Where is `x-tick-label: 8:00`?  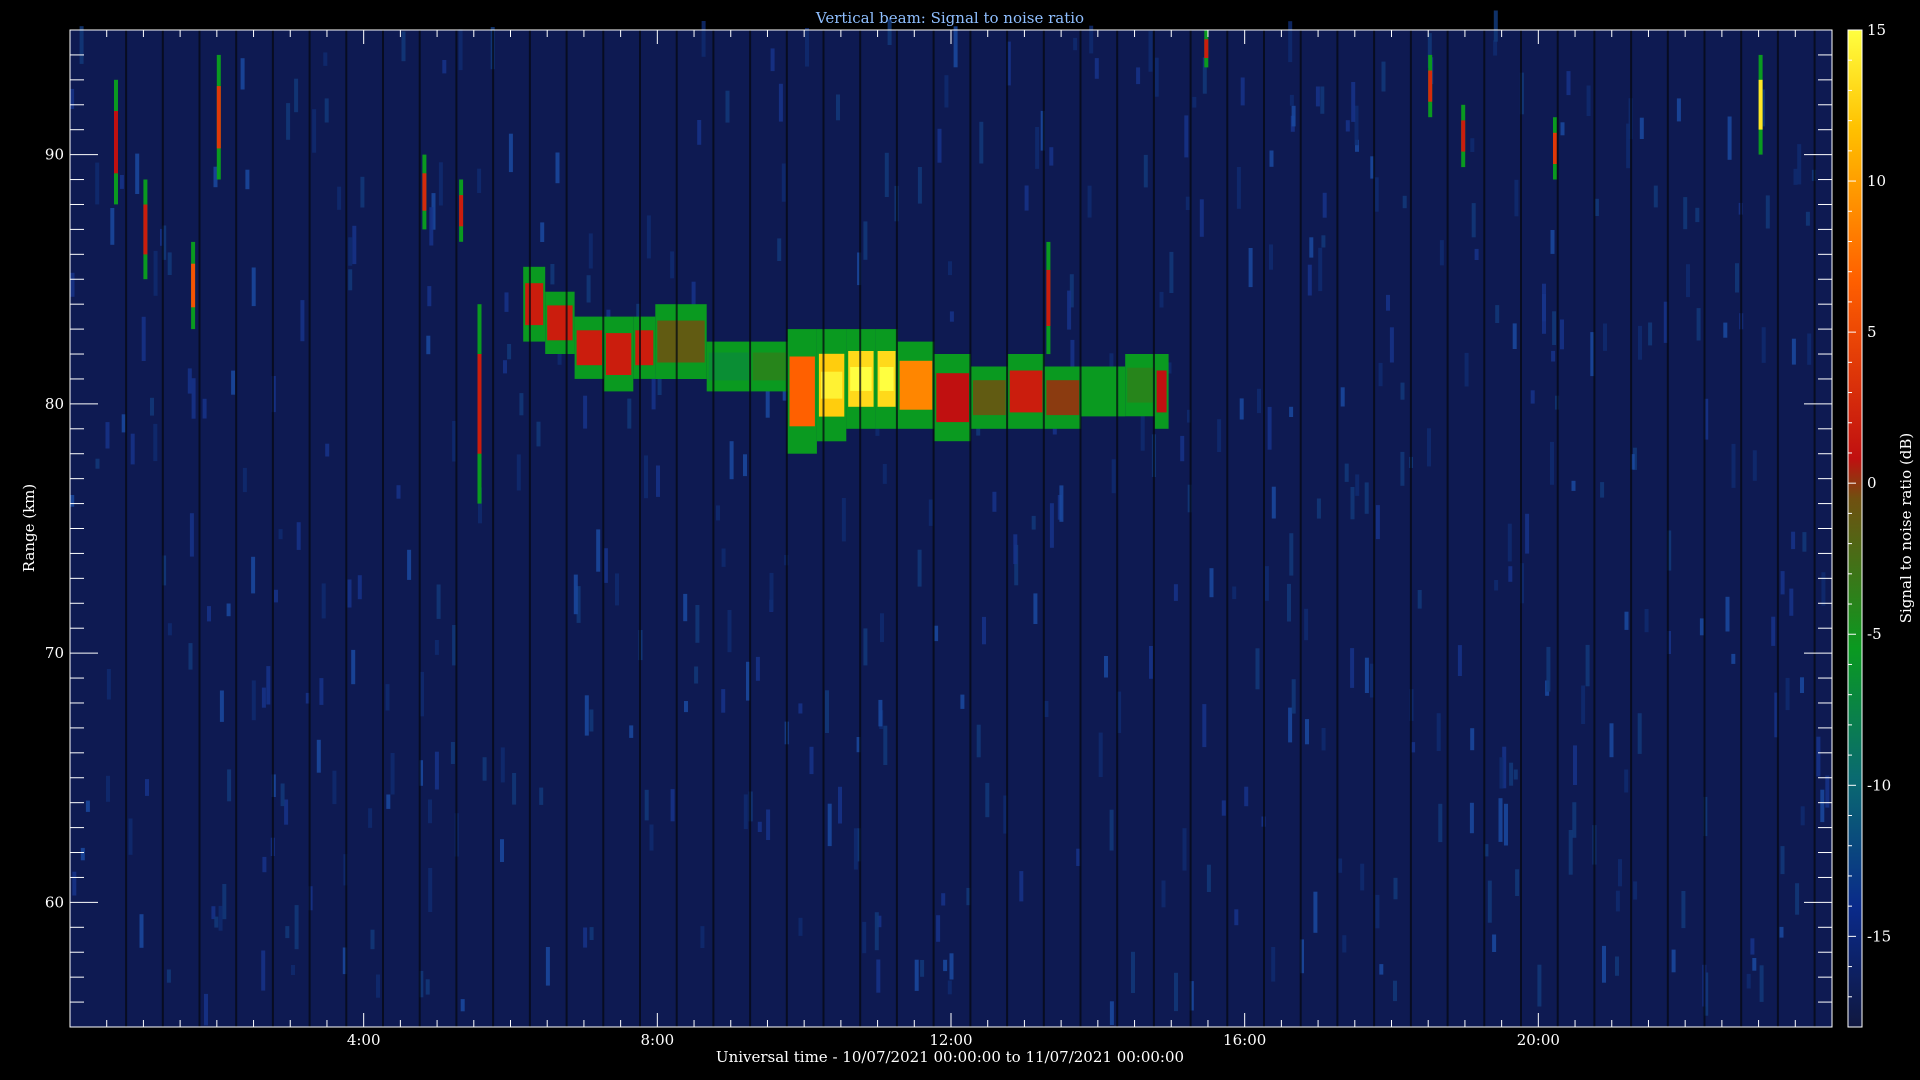 x-tick-label: 8:00 is located at coordinates (657, 1040).